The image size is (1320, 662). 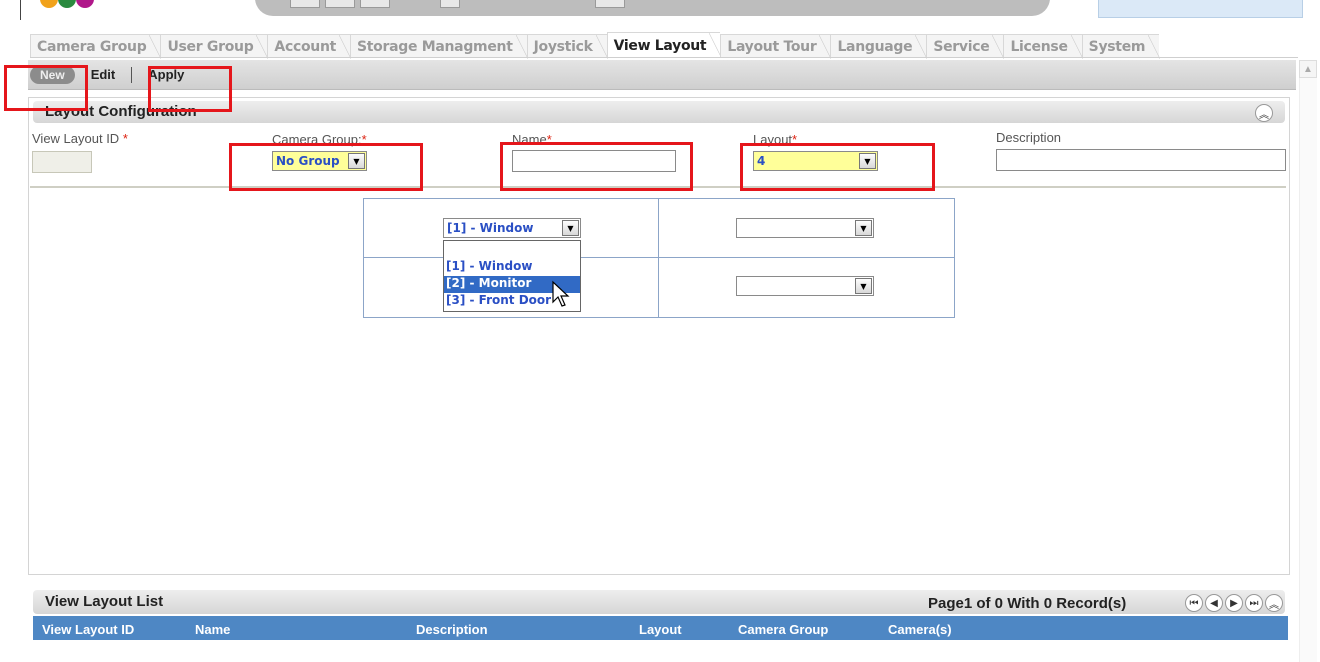 What do you see at coordinates (214, 46) in the screenshot?
I see `tab-user-group: User Group` at bounding box center [214, 46].